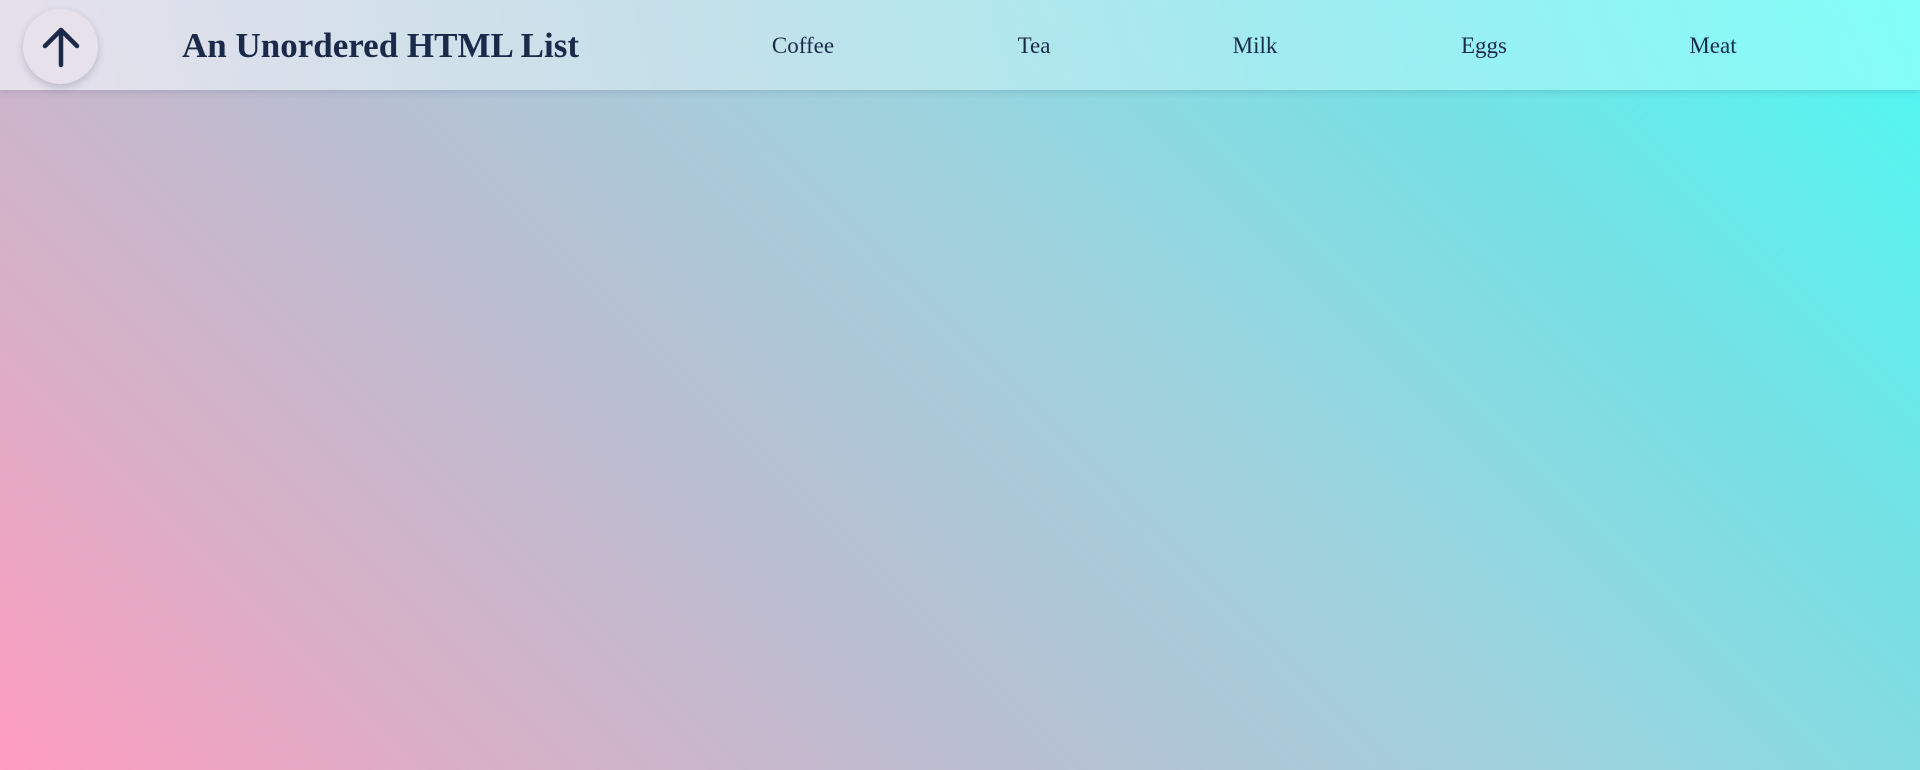  What do you see at coordinates (381, 45) in the screenshot?
I see `page-title: An Unordered HTML List` at bounding box center [381, 45].